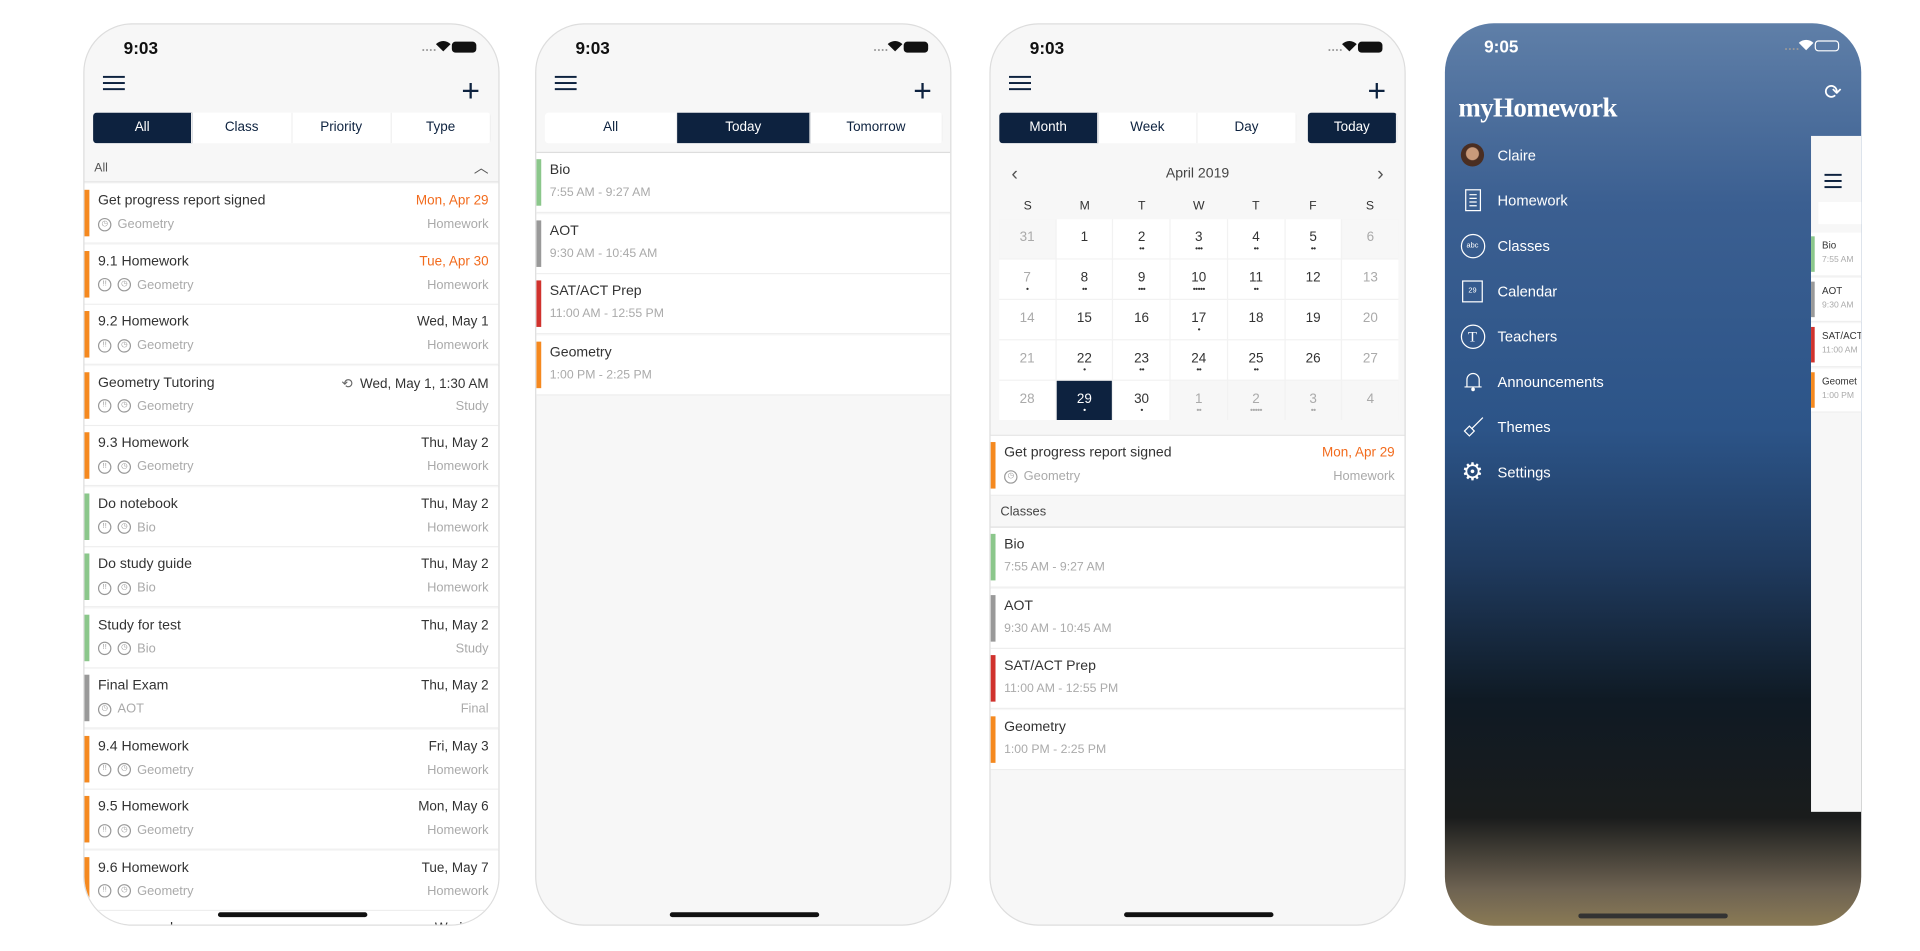  I want to click on class-name: Geometry, so click(165, 769).